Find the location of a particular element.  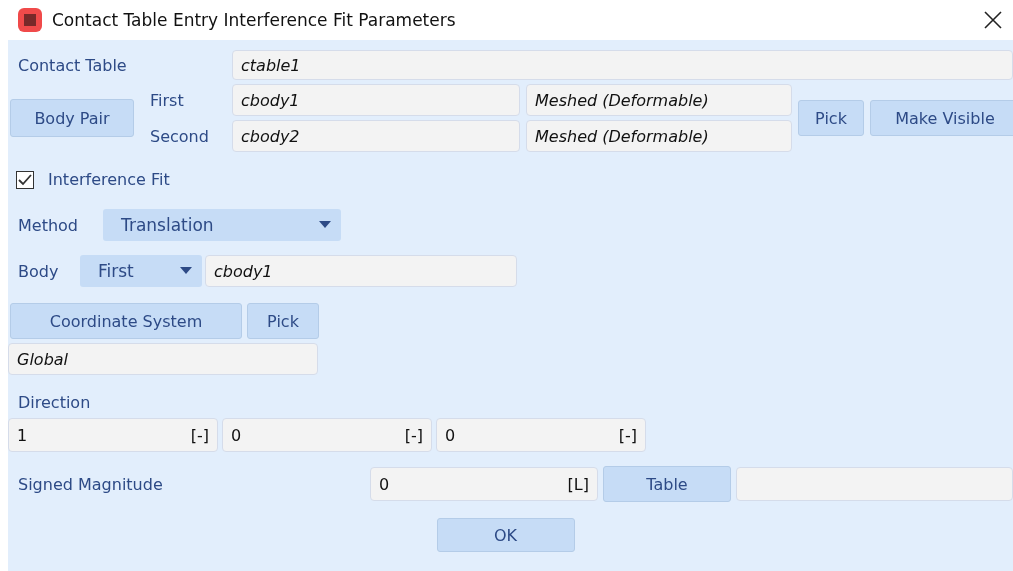

checkbox is located at coordinates (25, 179).